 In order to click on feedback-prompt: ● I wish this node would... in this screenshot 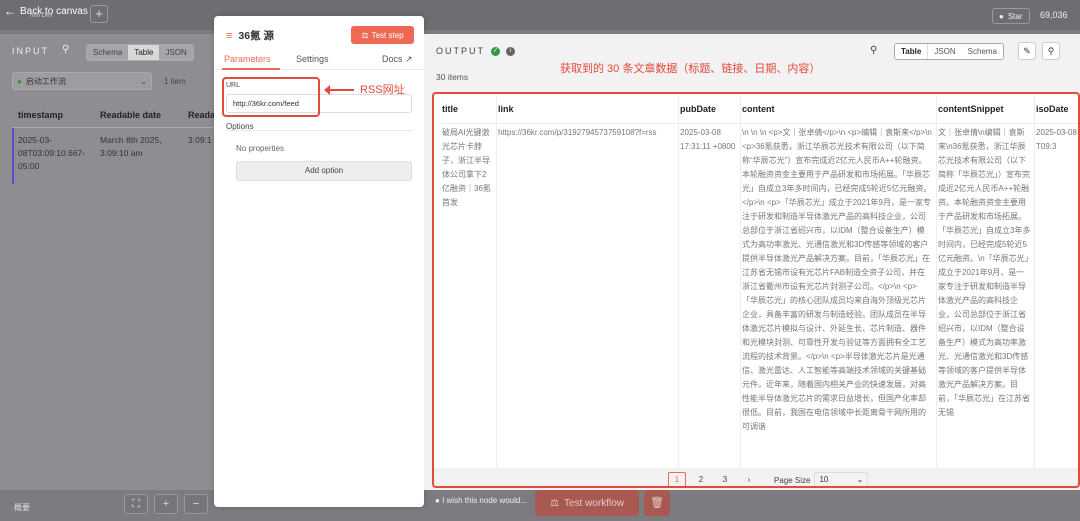, I will do `click(481, 500)`.